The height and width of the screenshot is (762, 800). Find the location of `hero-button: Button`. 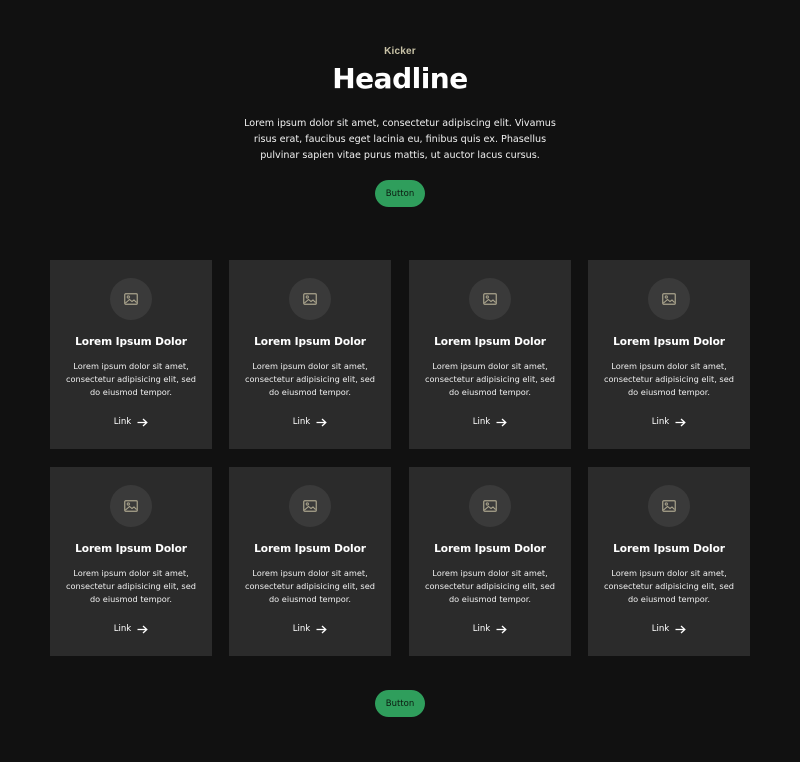

hero-button: Button is located at coordinates (400, 193).